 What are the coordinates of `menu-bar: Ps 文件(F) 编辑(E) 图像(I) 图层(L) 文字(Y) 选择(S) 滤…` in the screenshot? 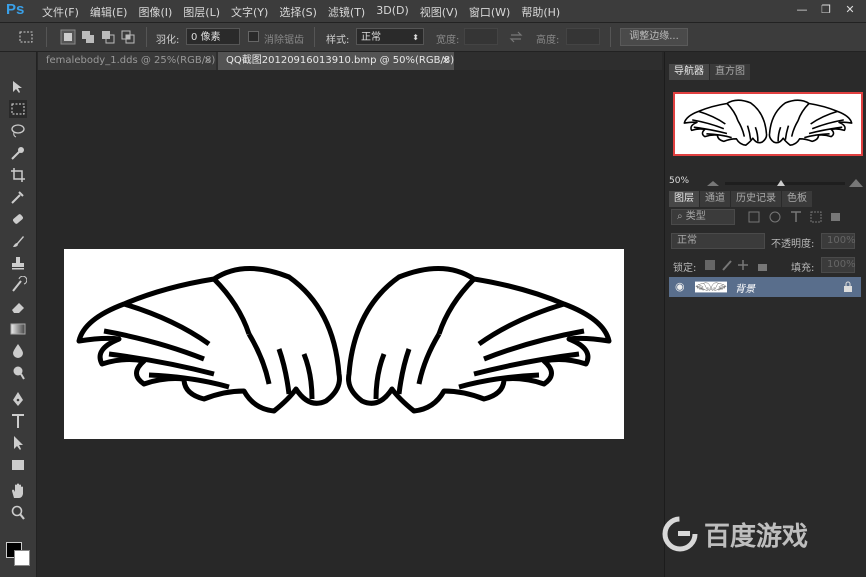 It's located at (433, 11).